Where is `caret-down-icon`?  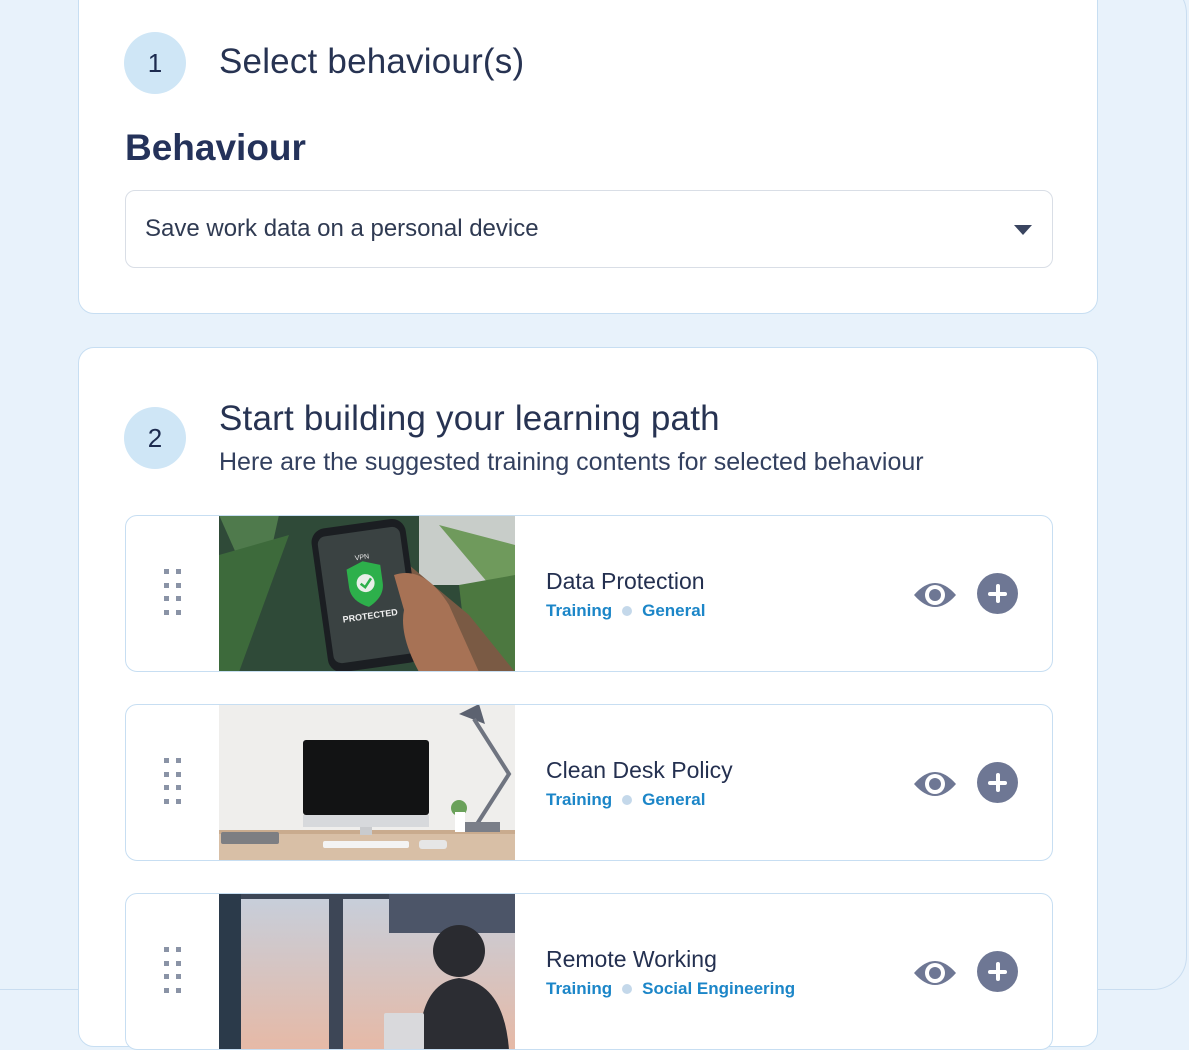
caret-down-icon is located at coordinates (1023, 230).